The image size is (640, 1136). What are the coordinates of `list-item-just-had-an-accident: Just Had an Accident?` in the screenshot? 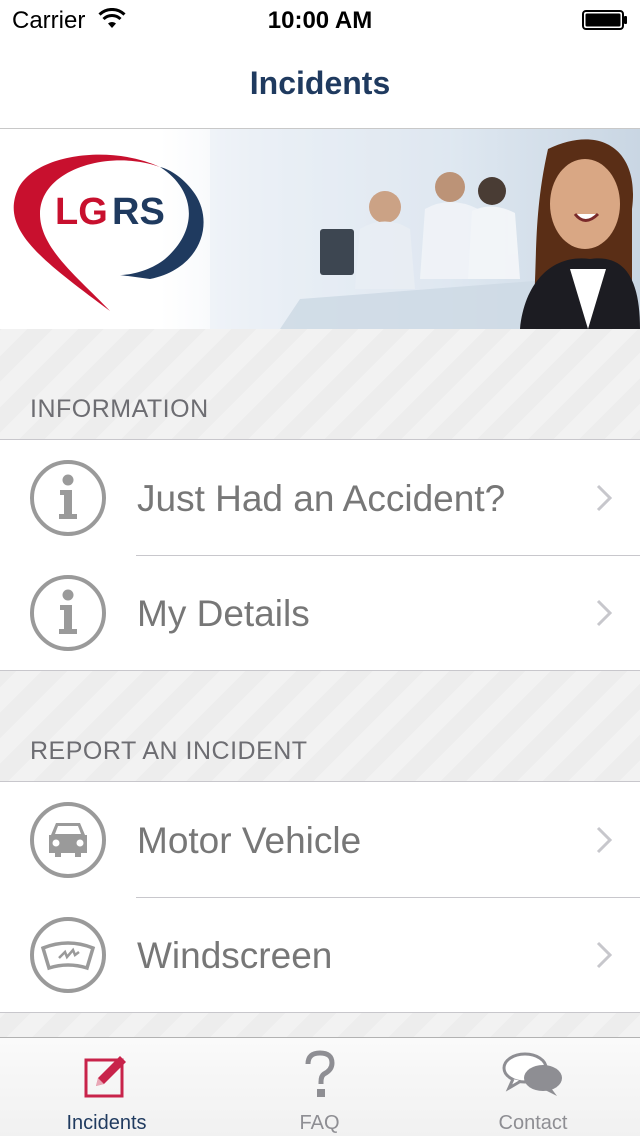 It's located at (320, 497).